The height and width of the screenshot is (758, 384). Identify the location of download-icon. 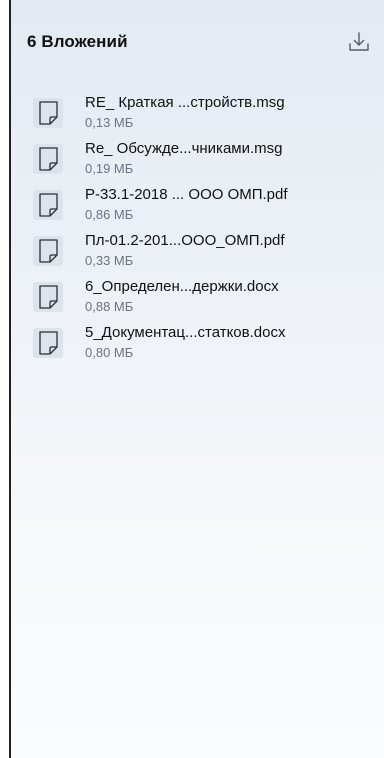
(359, 41).